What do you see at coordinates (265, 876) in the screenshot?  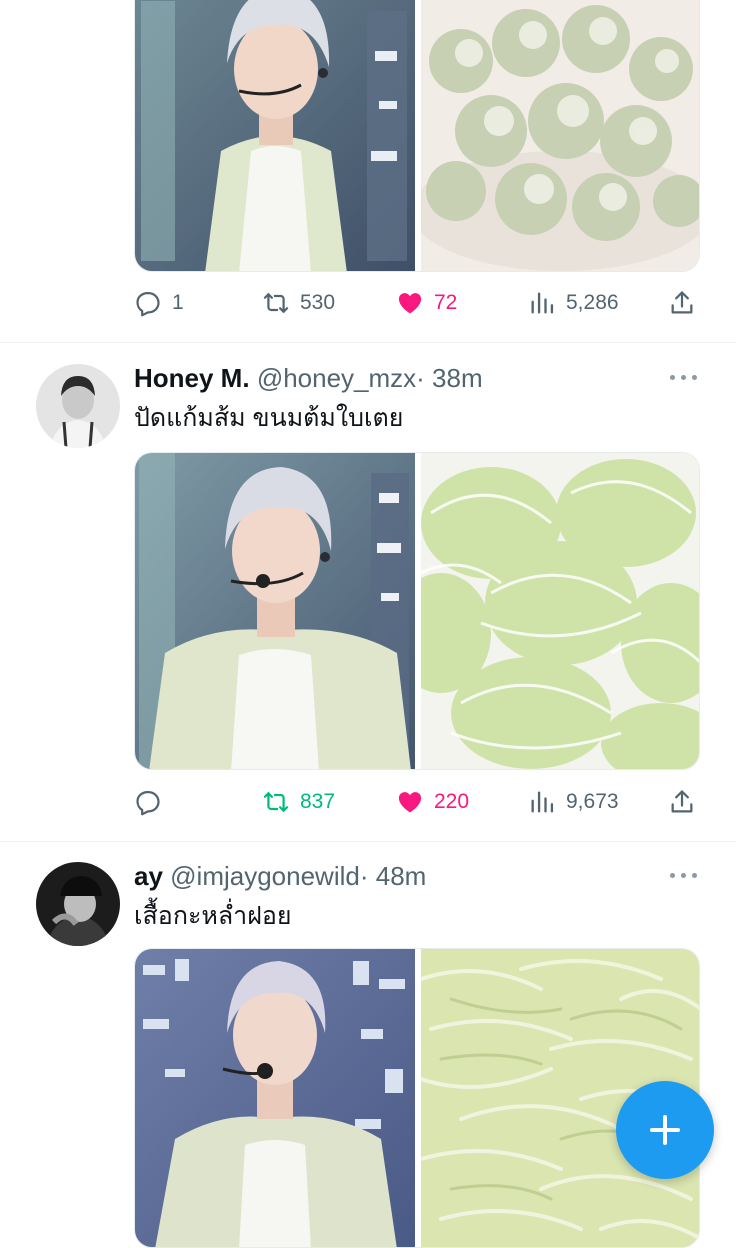 I see `user-handle: @imjaygonewild` at bounding box center [265, 876].